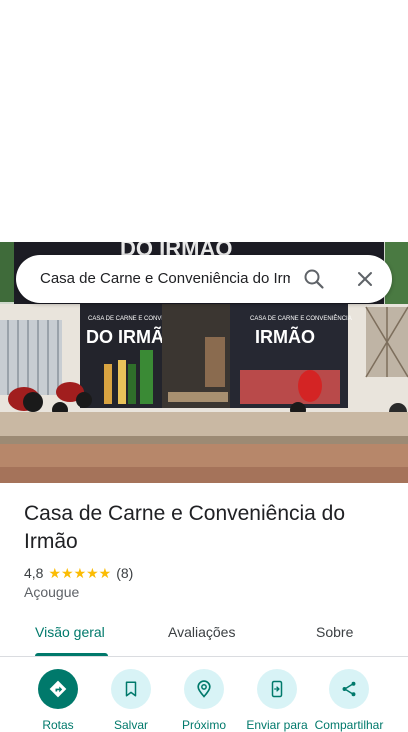 Image resolution: width=408 pixels, height=732 pixels. I want to click on photo-sign-right-small: CASA DE CARNE E CONVENIÊNCIA, so click(301, 318).